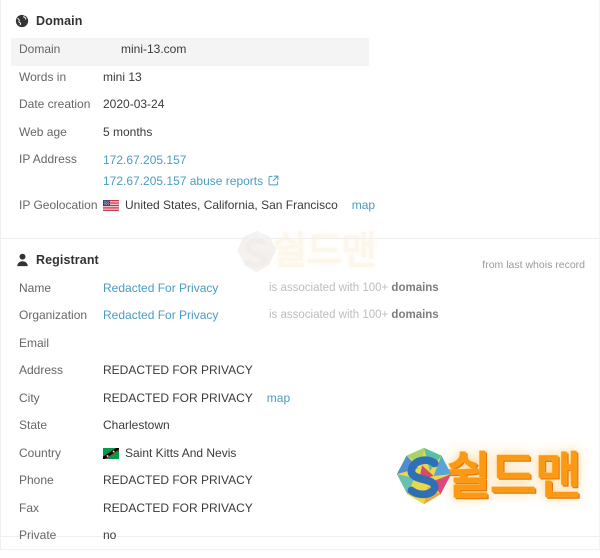 The width and height of the screenshot is (600, 558). What do you see at coordinates (134, 104) in the screenshot?
I see `row-value-date-creation: 2020-03-24` at bounding box center [134, 104].